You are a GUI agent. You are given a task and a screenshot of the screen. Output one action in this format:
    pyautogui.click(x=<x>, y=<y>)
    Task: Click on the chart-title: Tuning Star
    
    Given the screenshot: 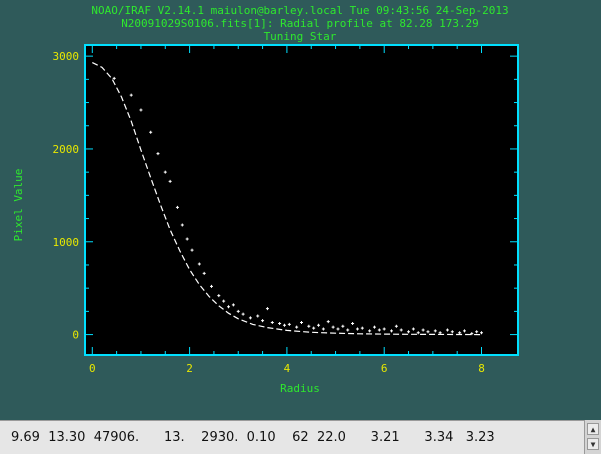 What is the action you would take?
    pyautogui.click(x=300, y=36)
    